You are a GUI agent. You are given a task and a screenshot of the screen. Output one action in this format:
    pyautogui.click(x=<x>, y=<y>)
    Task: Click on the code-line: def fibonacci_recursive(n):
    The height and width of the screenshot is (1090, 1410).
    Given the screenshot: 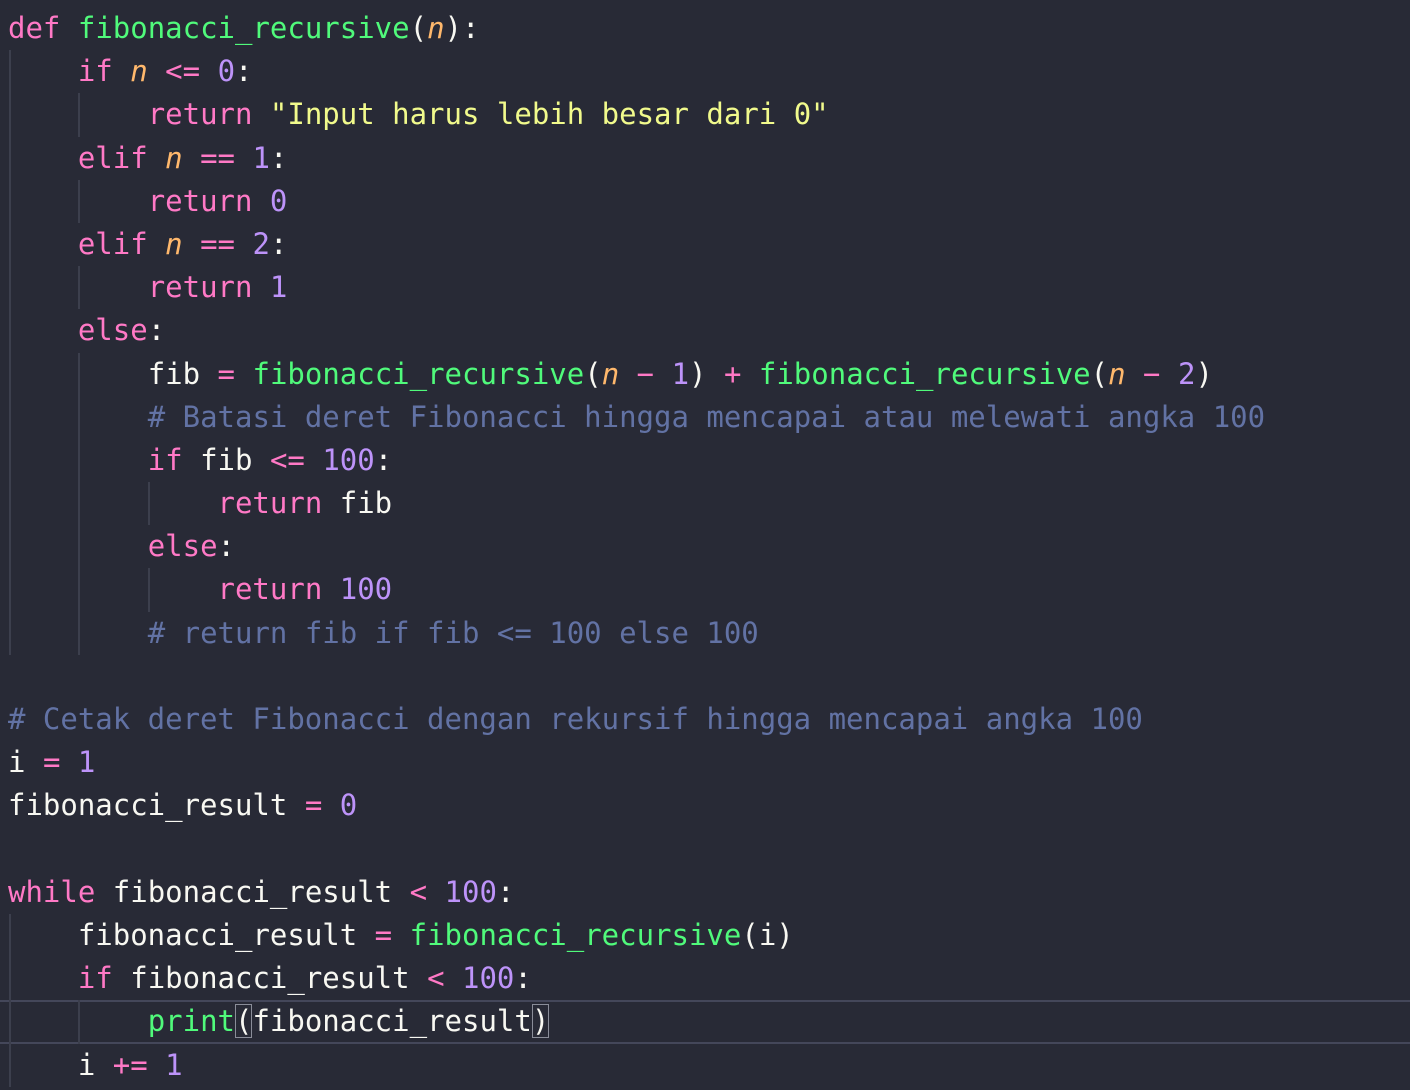 What is the action you would take?
    pyautogui.click(x=705, y=28)
    